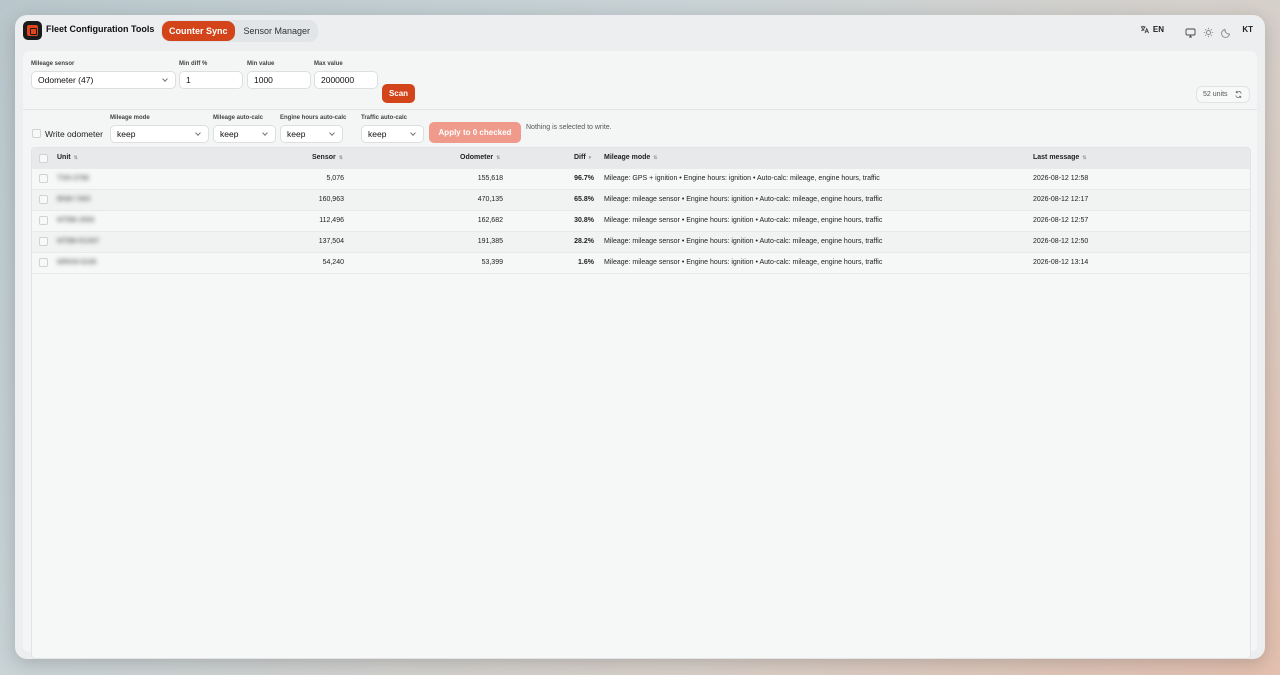 The width and height of the screenshot is (1280, 675). Describe the element at coordinates (492, 262) in the screenshot. I see `odometer-value: 53,399` at that location.